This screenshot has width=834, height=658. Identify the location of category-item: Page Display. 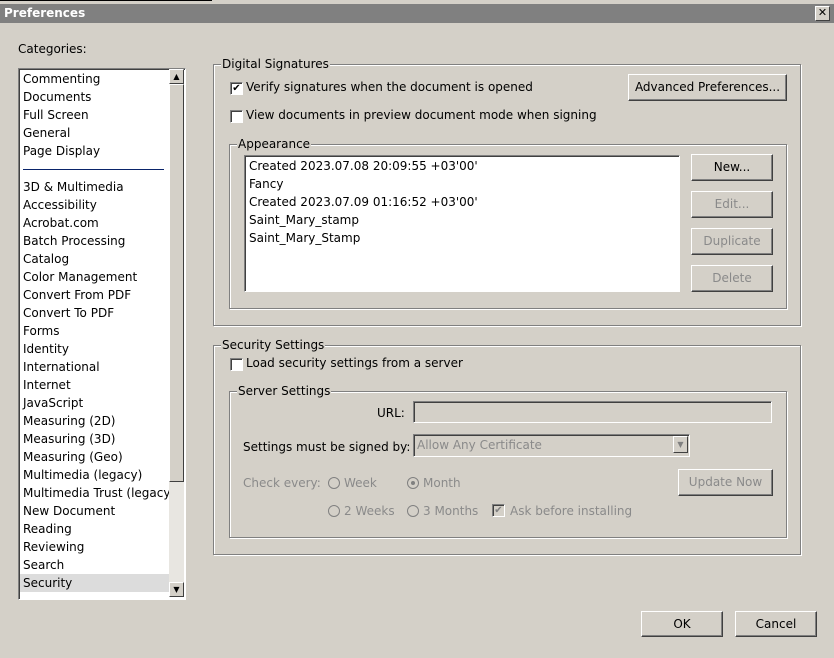
(61, 151).